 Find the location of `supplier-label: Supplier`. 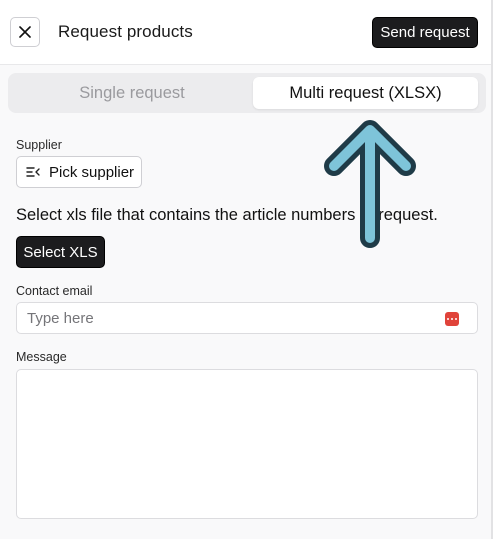

supplier-label: Supplier is located at coordinates (39, 145).